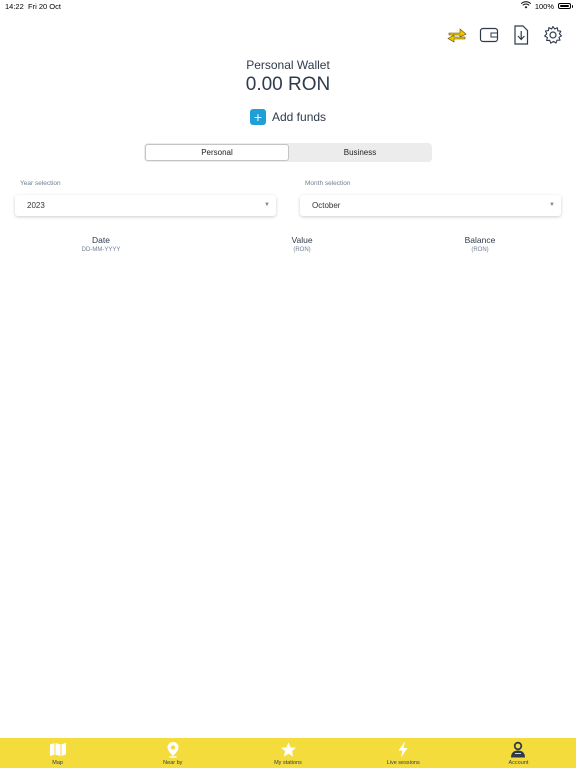  I want to click on add-funds-label: Add funds, so click(299, 117).